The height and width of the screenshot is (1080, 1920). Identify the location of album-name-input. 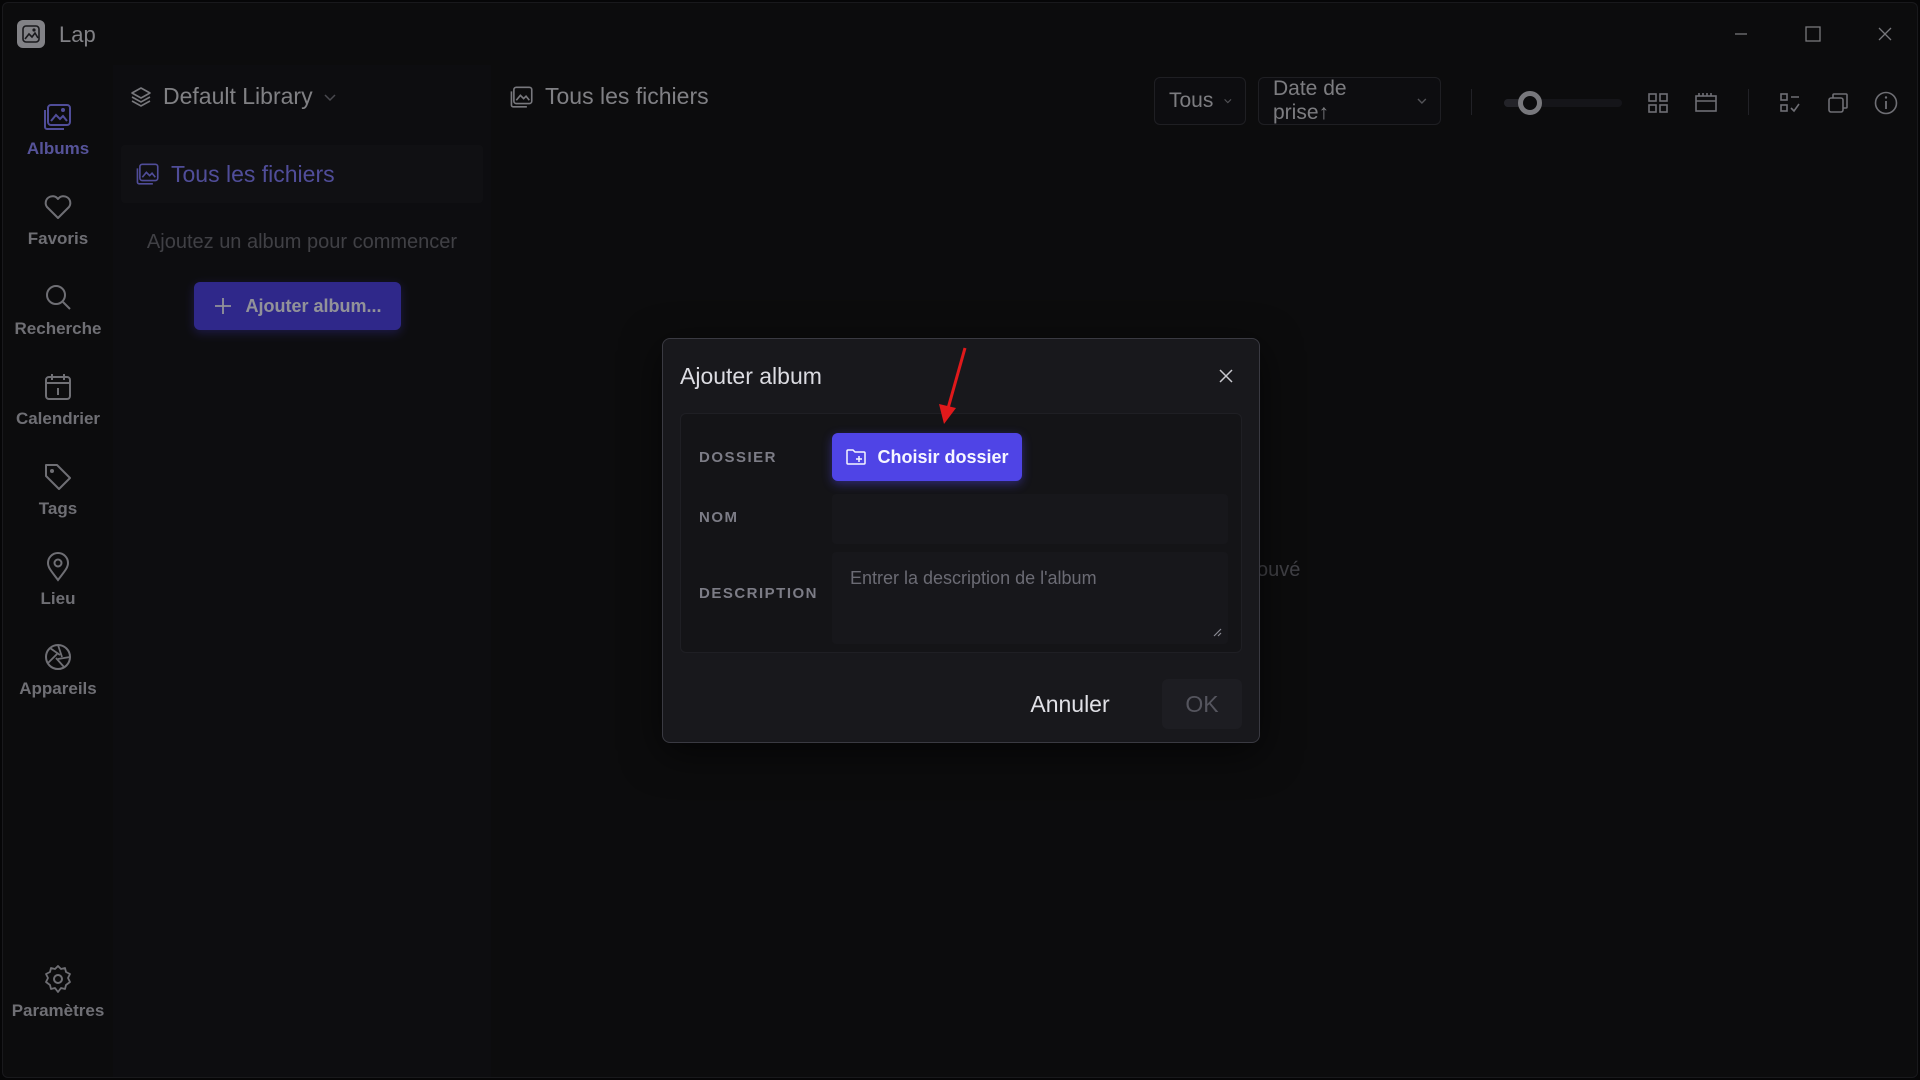
(1030, 519).